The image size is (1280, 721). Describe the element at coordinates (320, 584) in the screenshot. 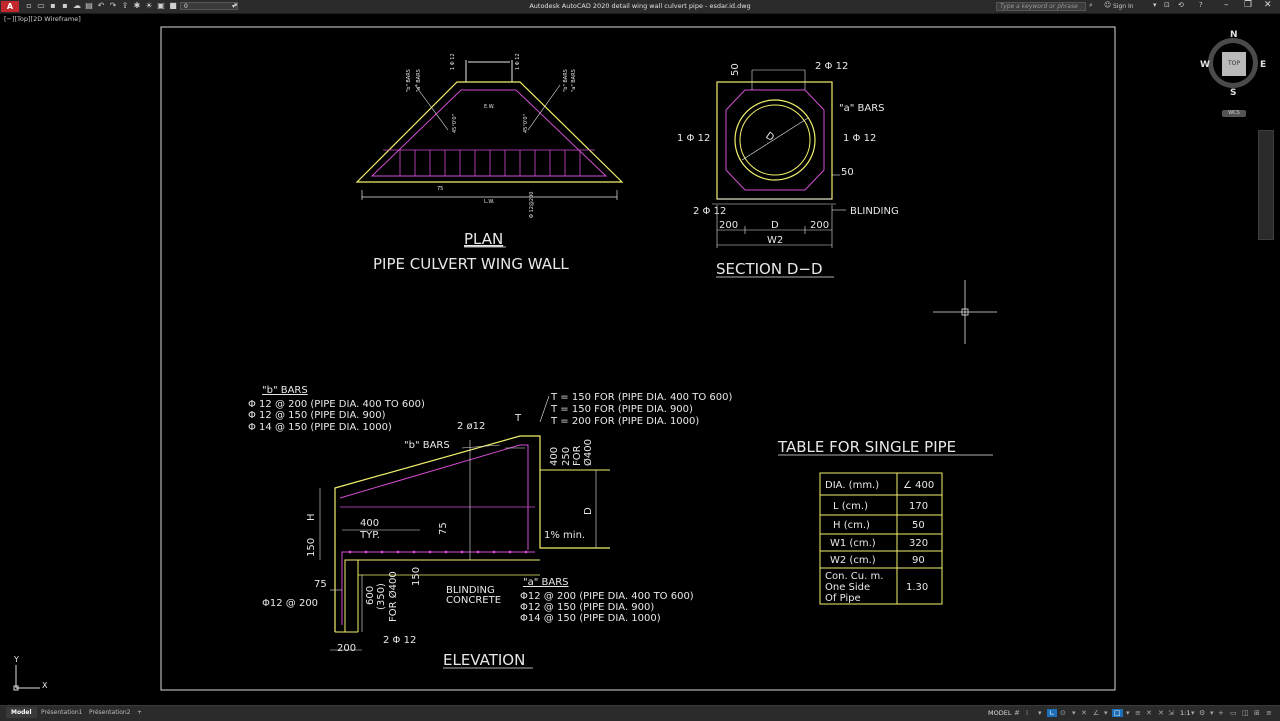

I see `elev-dim-75-left: 75` at that location.